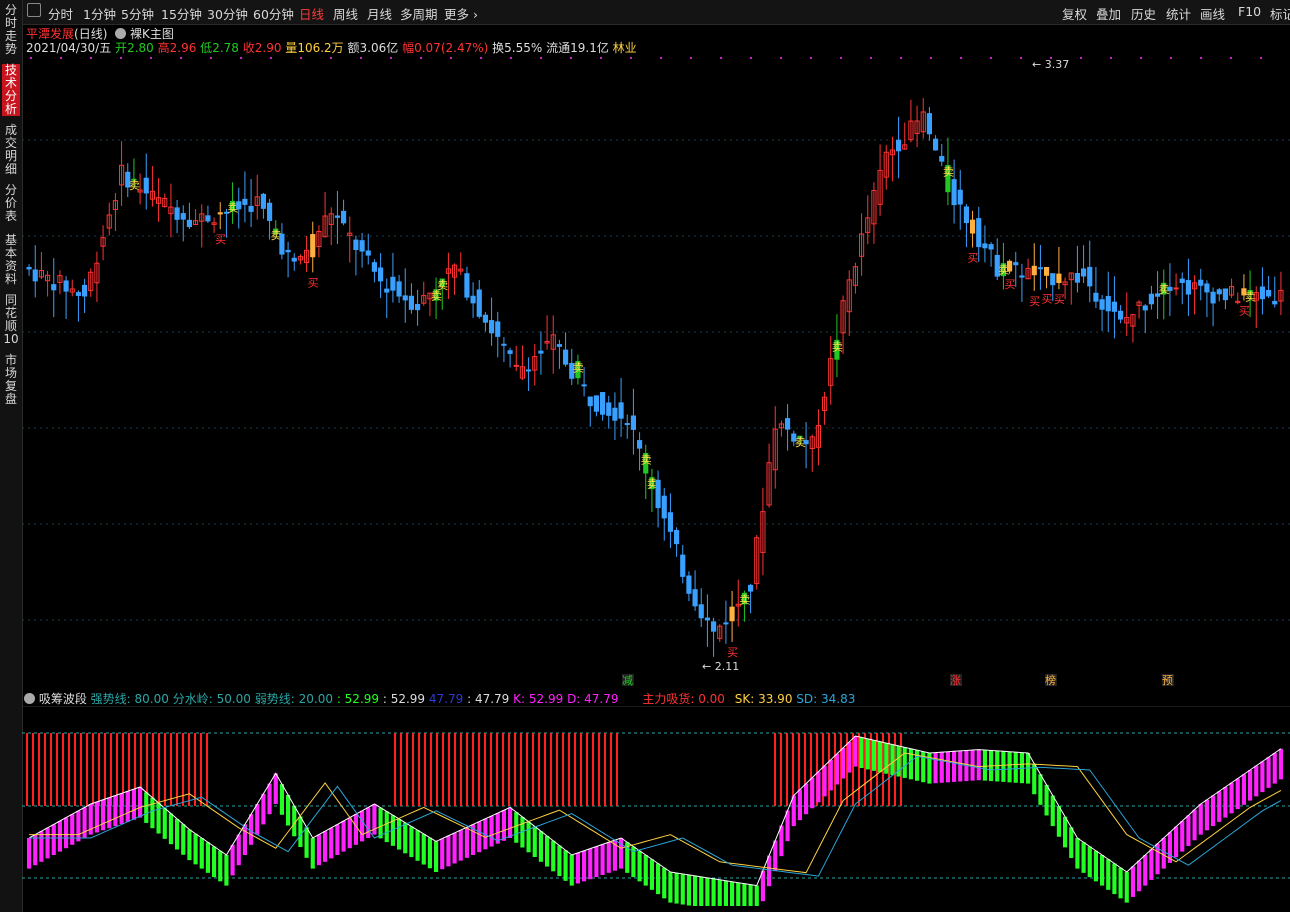 The width and height of the screenshot is (1290, 912). I want to click on toolbar-right-item-6: 标记, so click(1280, 13).